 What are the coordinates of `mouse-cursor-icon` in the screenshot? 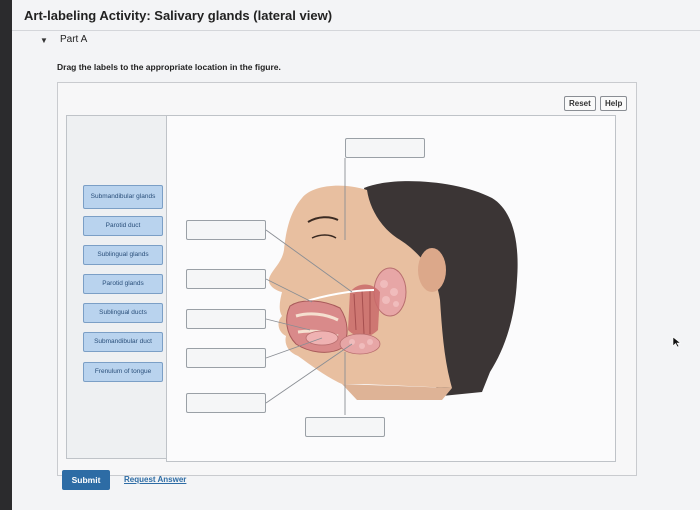 It's located at (677, 342).